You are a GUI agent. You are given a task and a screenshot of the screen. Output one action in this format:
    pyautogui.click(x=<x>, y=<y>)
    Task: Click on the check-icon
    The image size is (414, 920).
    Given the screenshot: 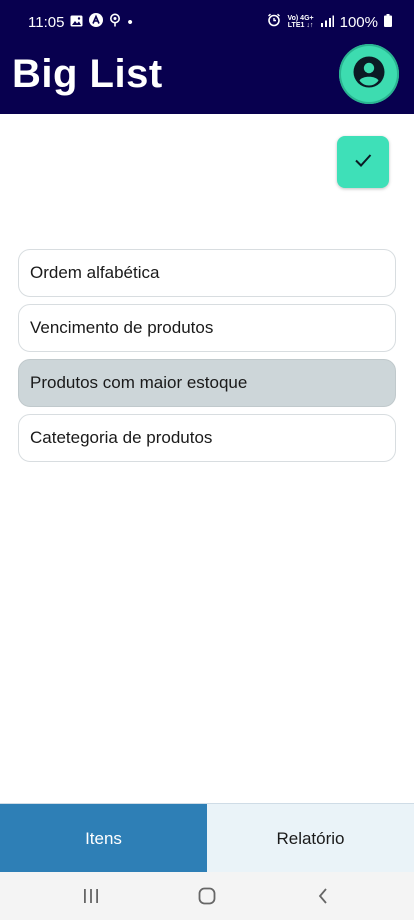 What is the action you would take?
    pyautogui.click(x=363, y=162)
    